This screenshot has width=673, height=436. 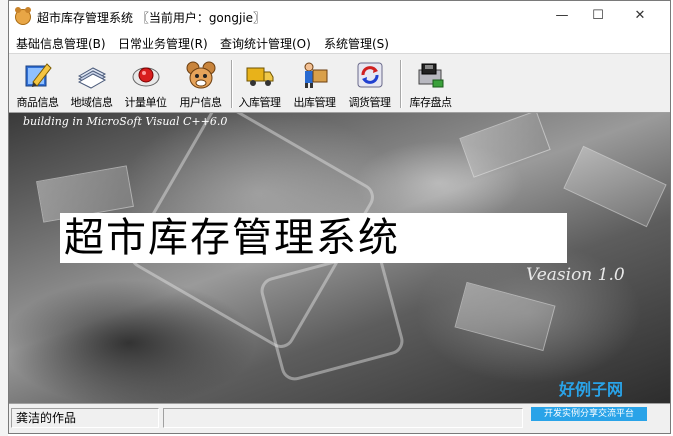 What do you see at coordinates (260, 102) in the screenshot?
I see `stock-in-label: 入库管理` at bounding box center [260, 102].